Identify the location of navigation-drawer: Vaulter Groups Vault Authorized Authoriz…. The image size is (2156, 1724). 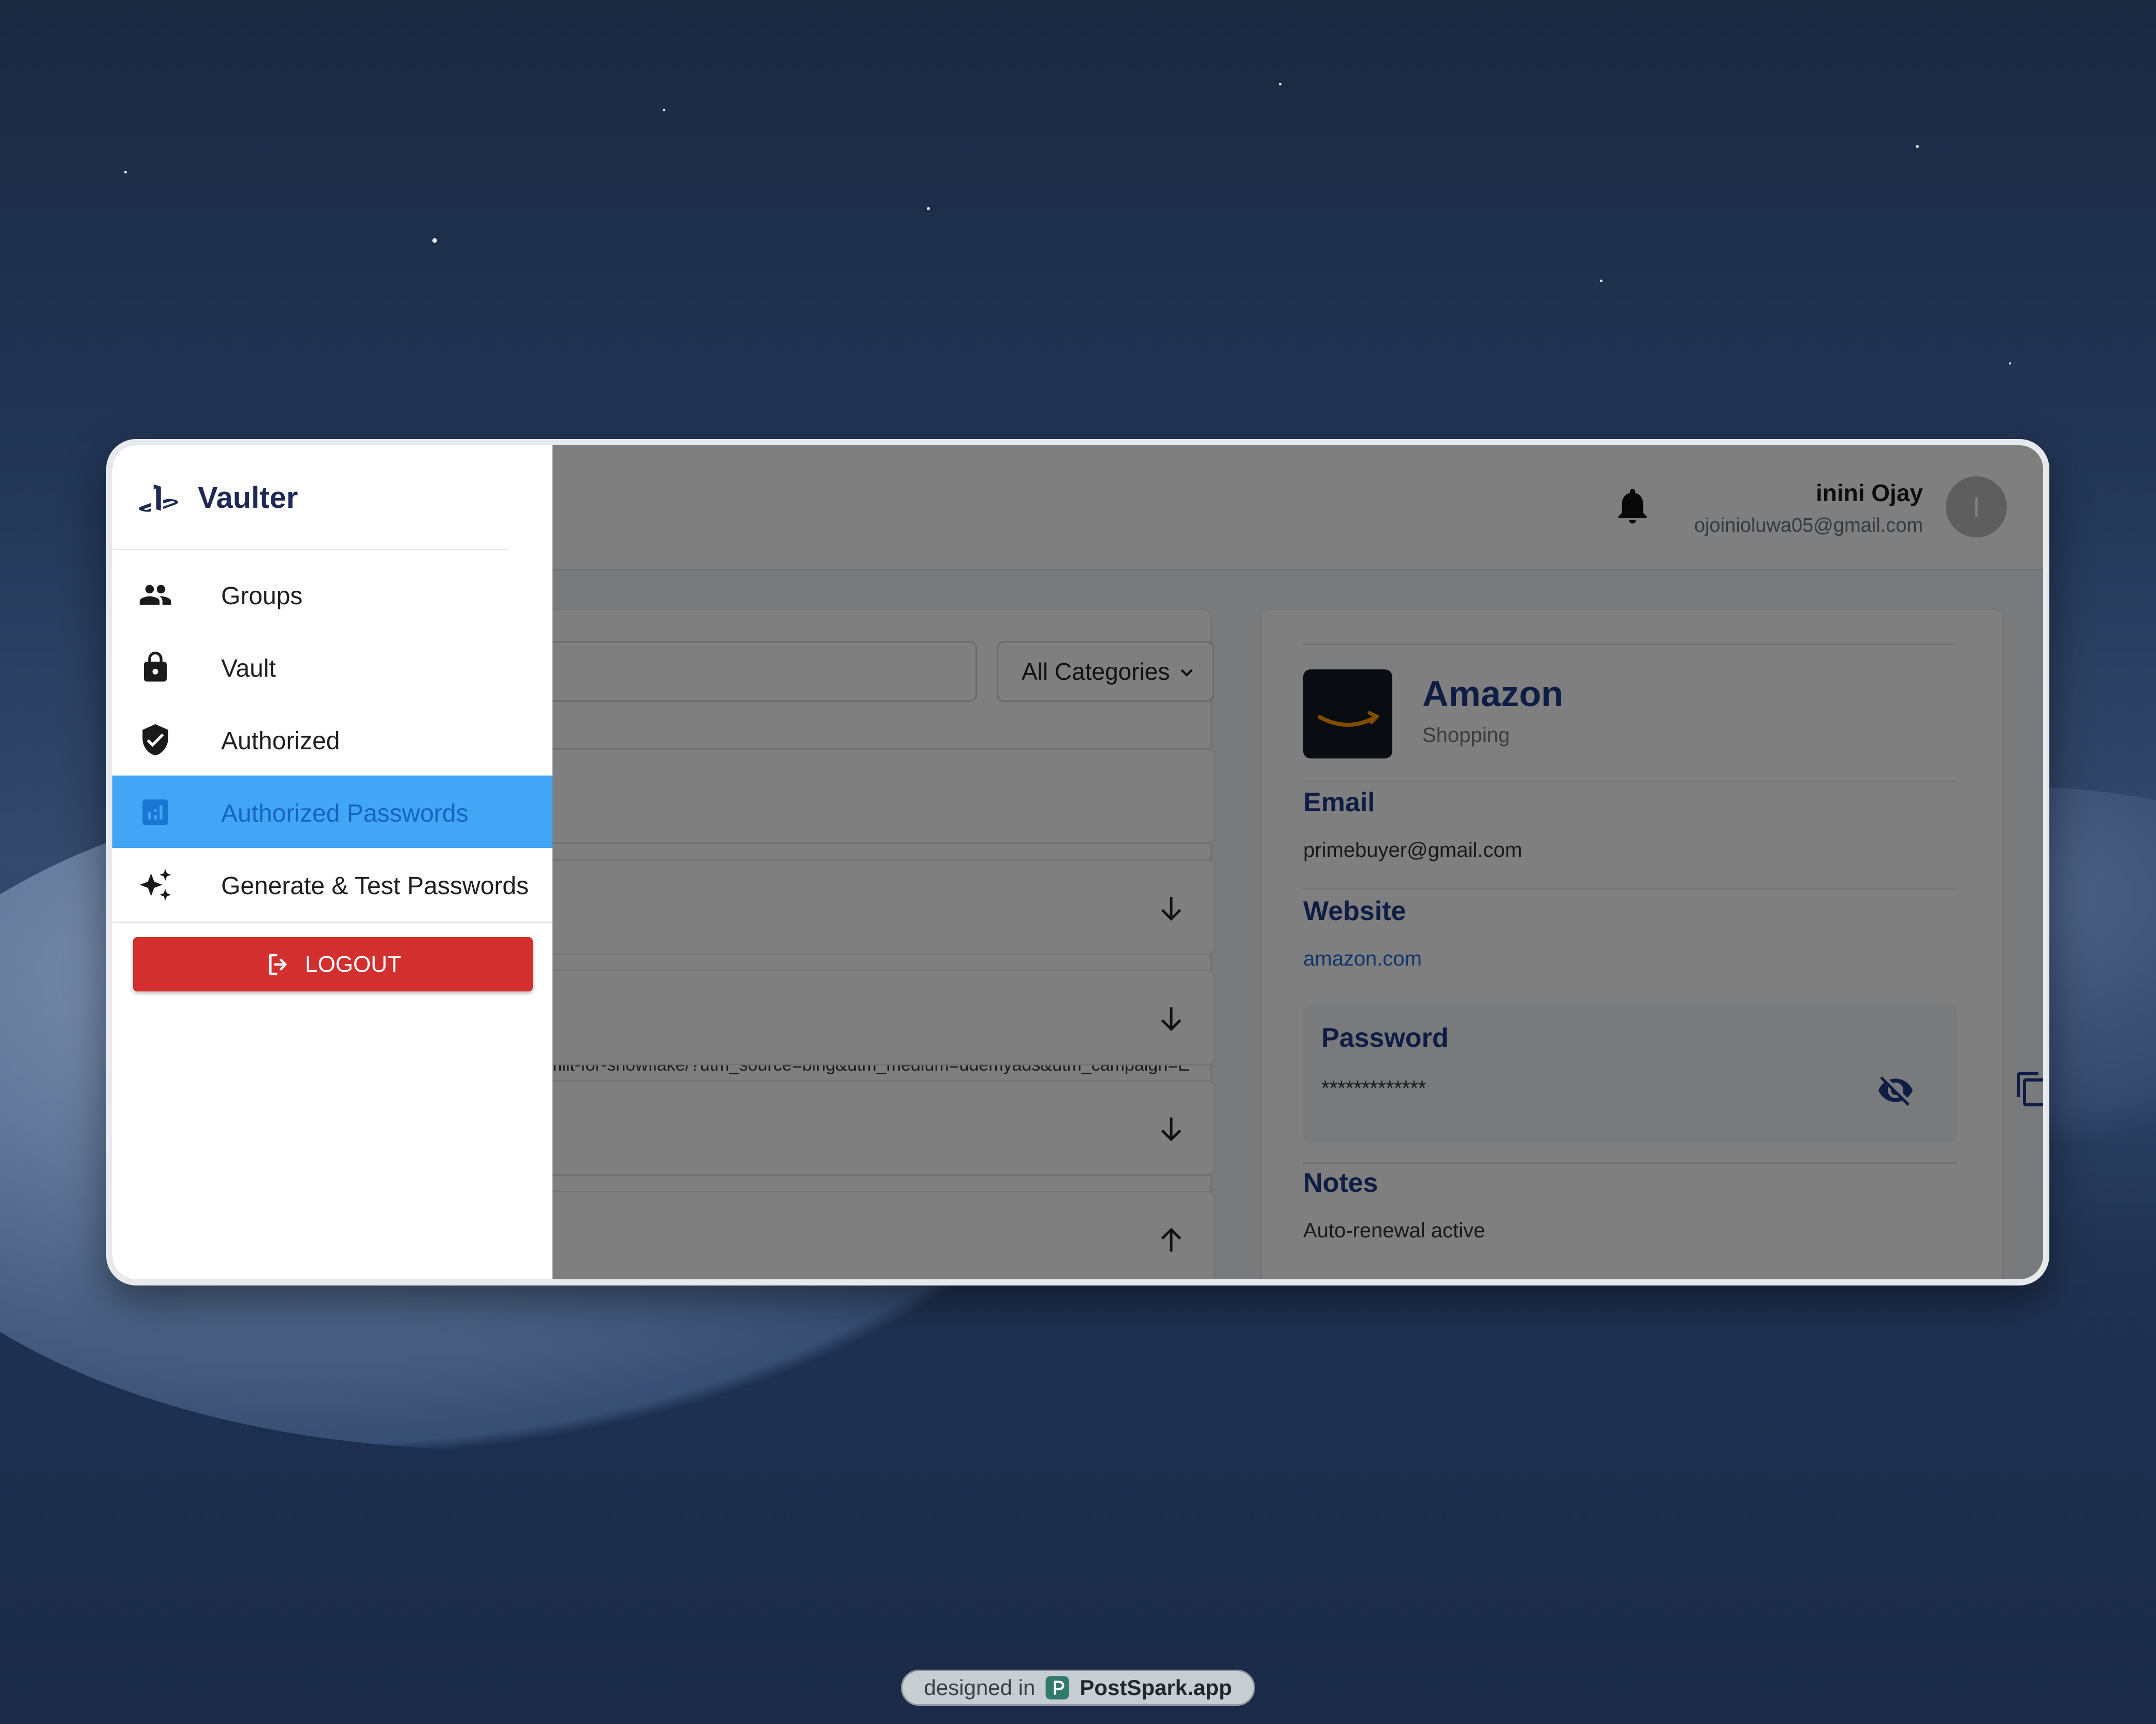
(332, 862).